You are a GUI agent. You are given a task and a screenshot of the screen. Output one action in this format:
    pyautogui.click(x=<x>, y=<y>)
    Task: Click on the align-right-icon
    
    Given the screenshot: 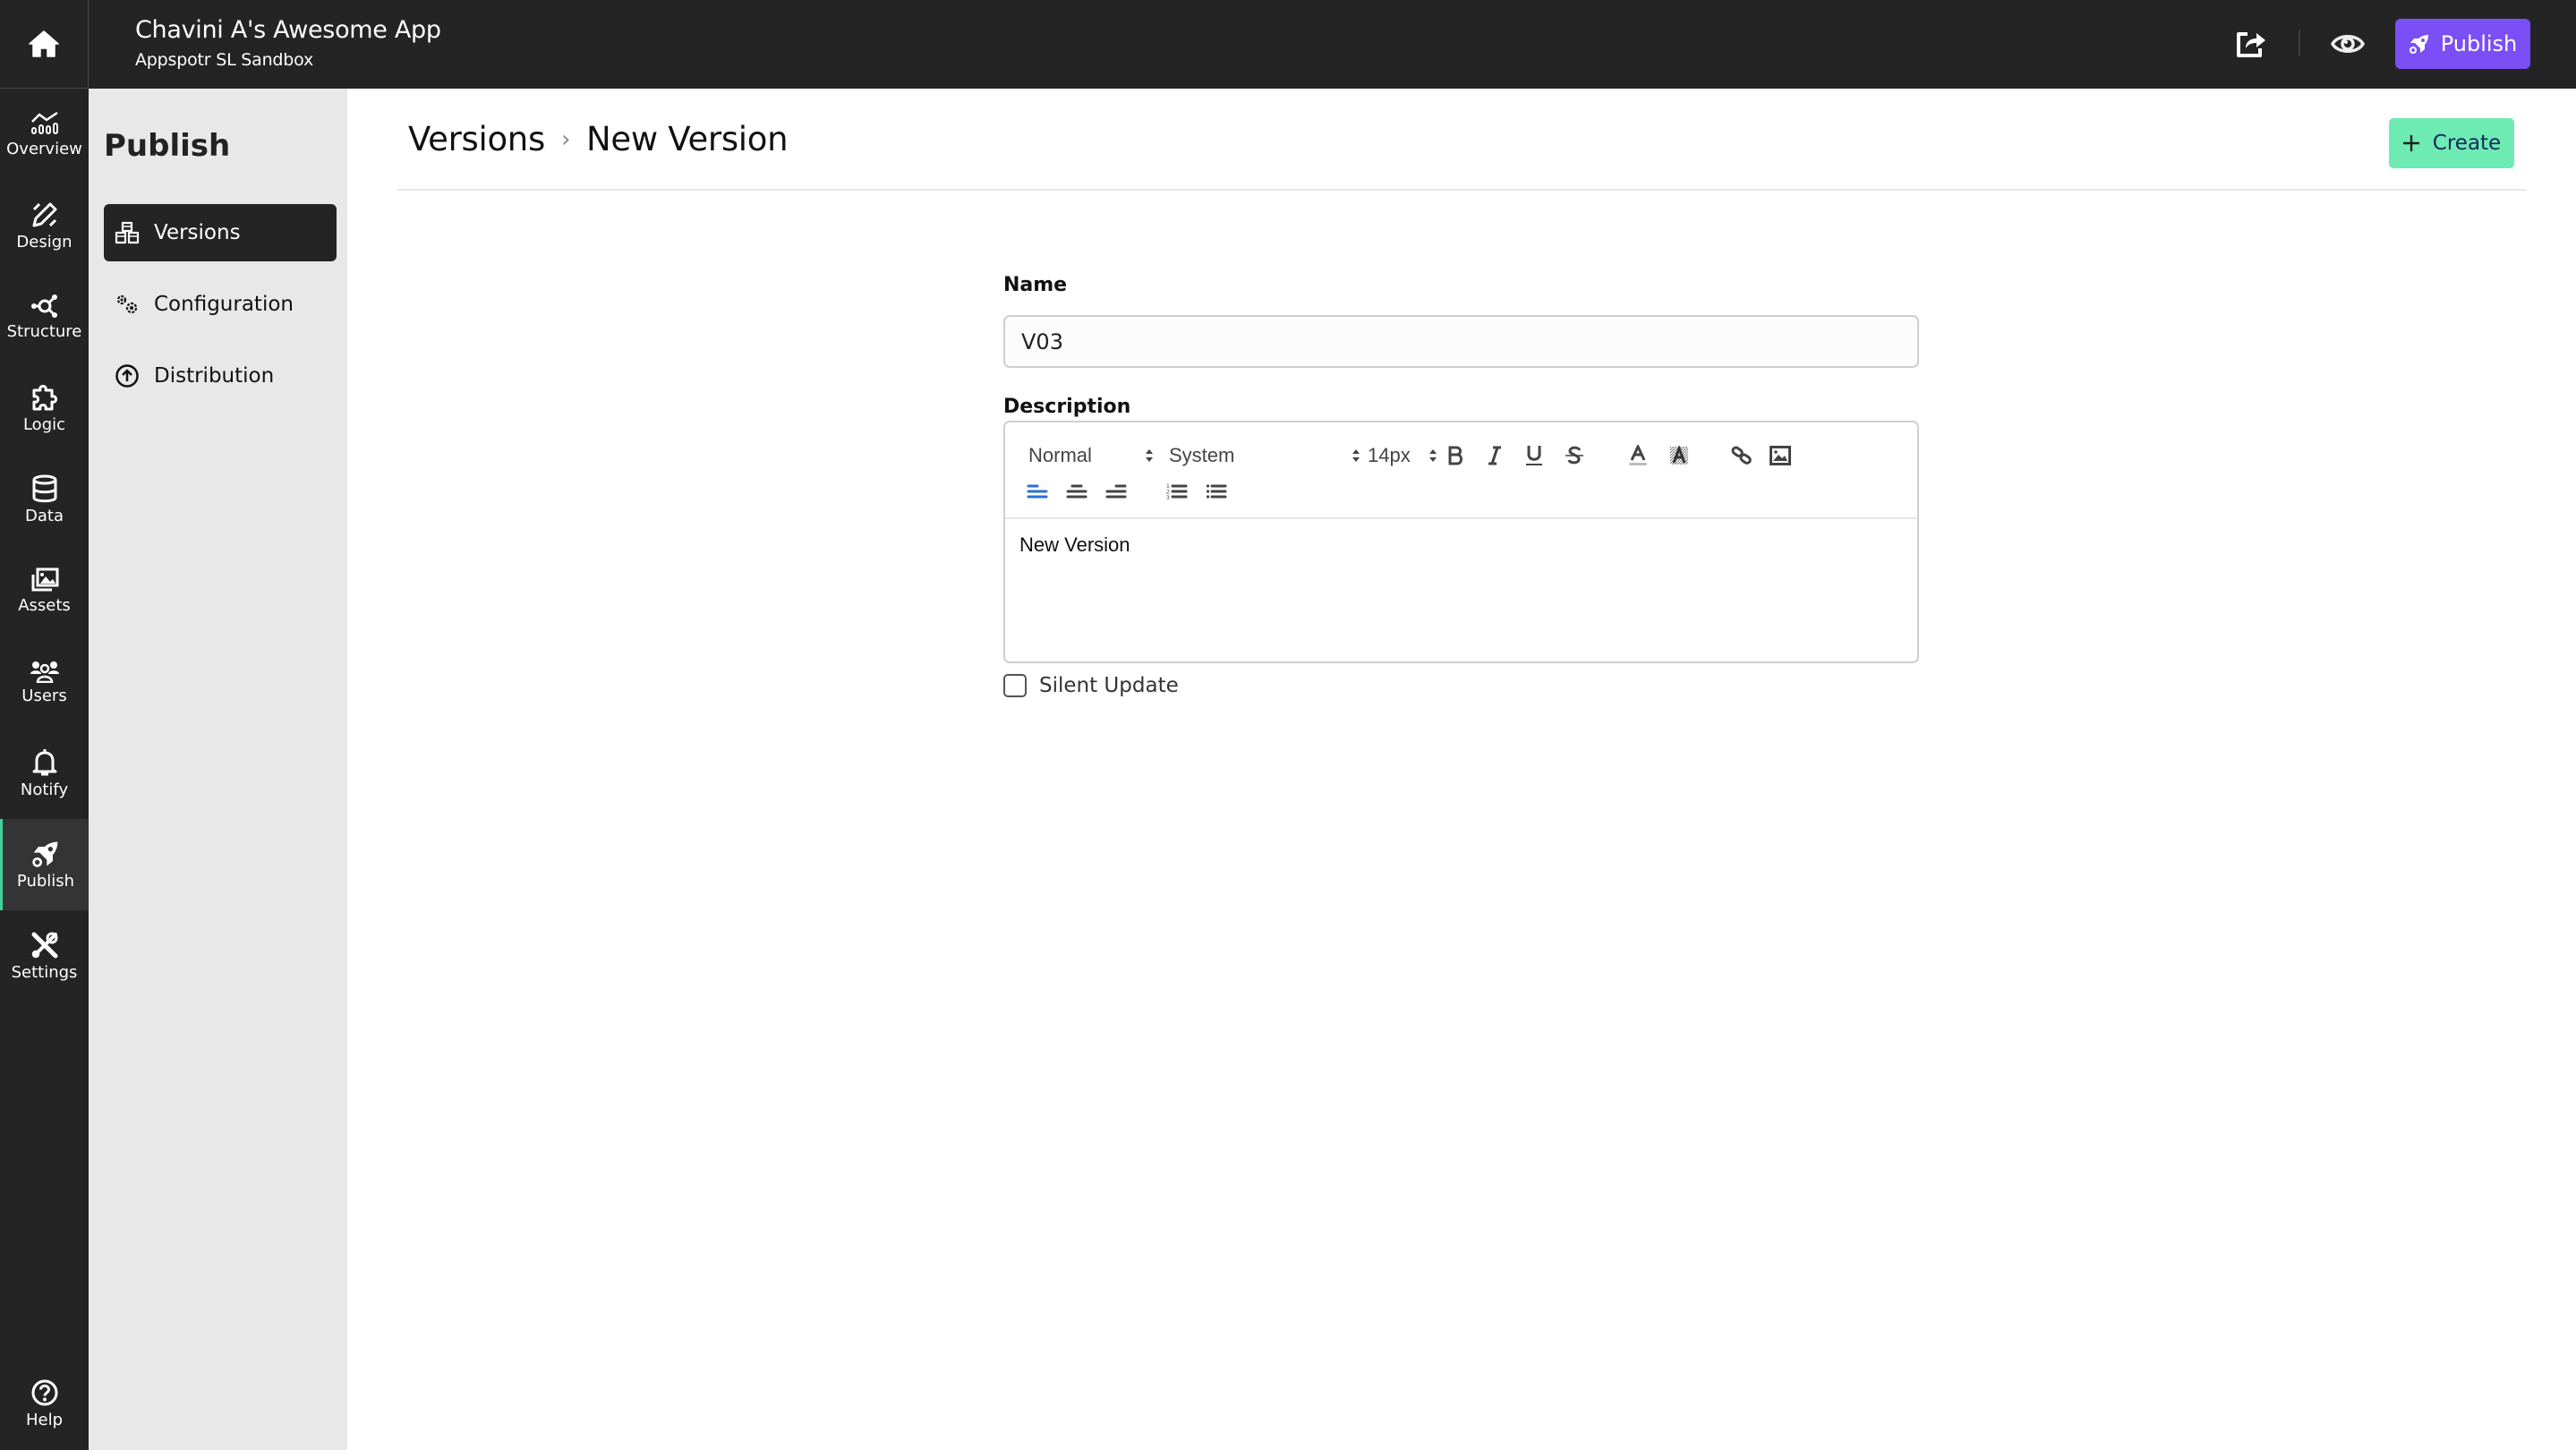 What is the action you would take?
    pyautogui.click(x=1116, y=491)
    